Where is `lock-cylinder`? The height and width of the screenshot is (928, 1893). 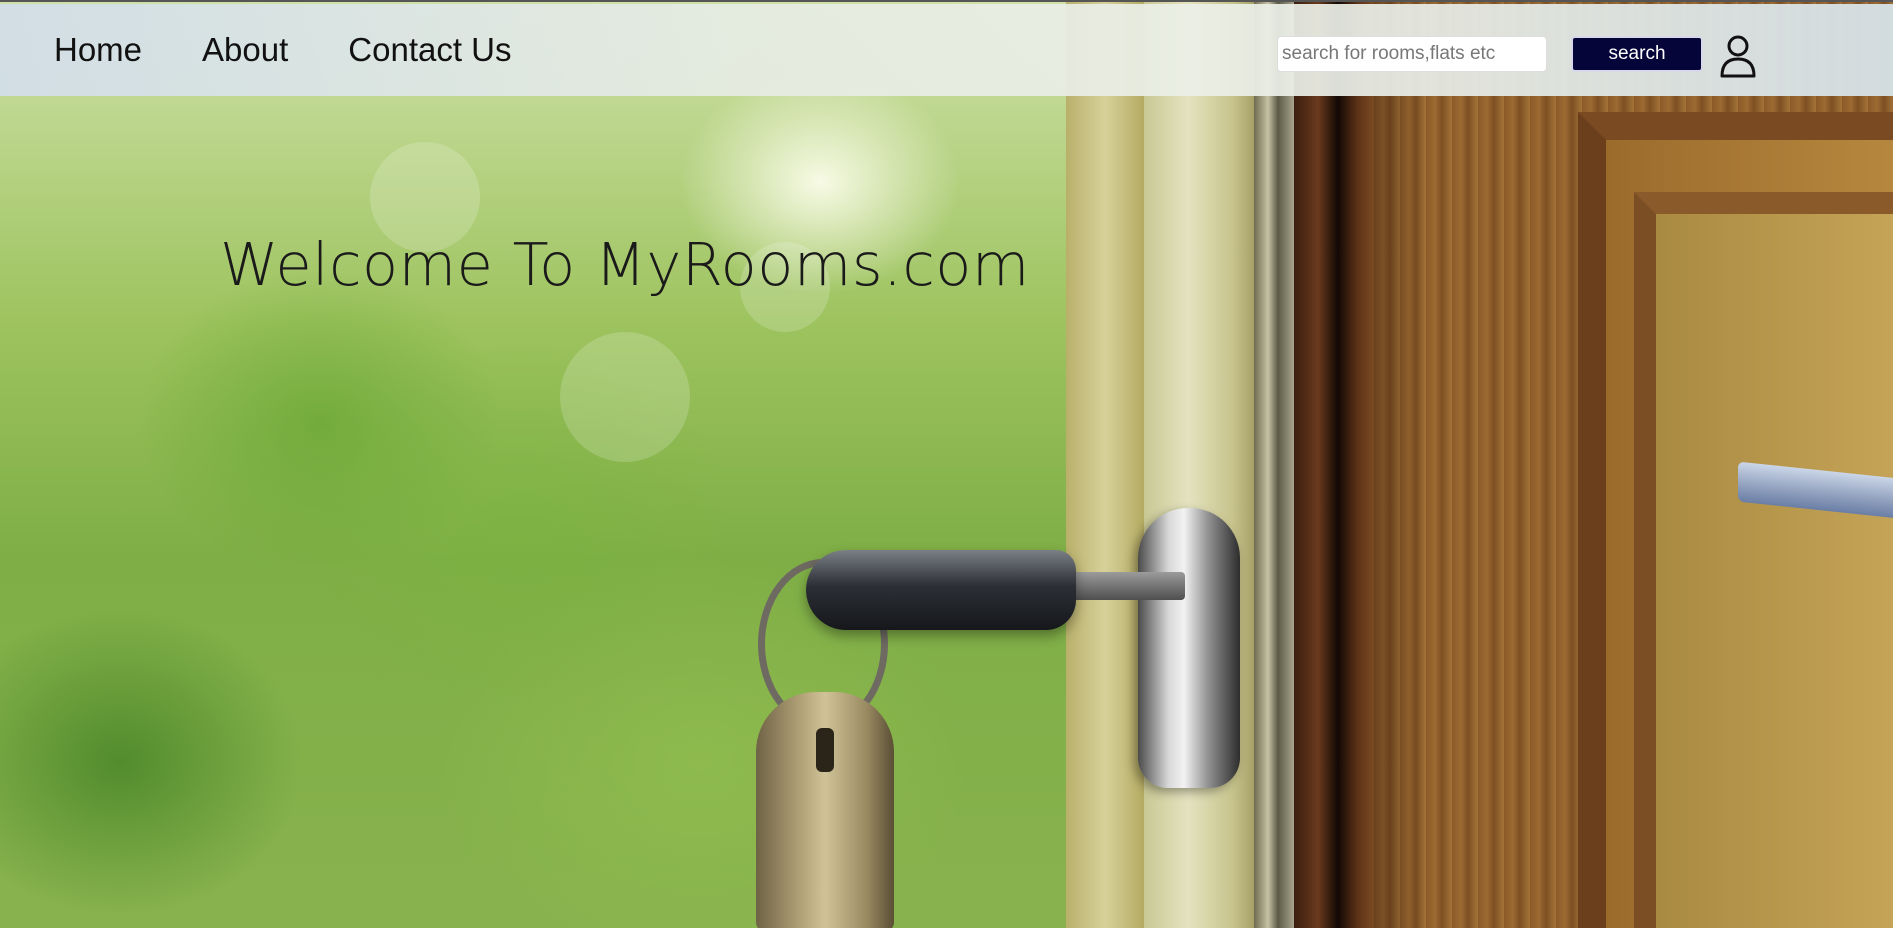
lock-cylinder is located at coordinates (1189, 648).